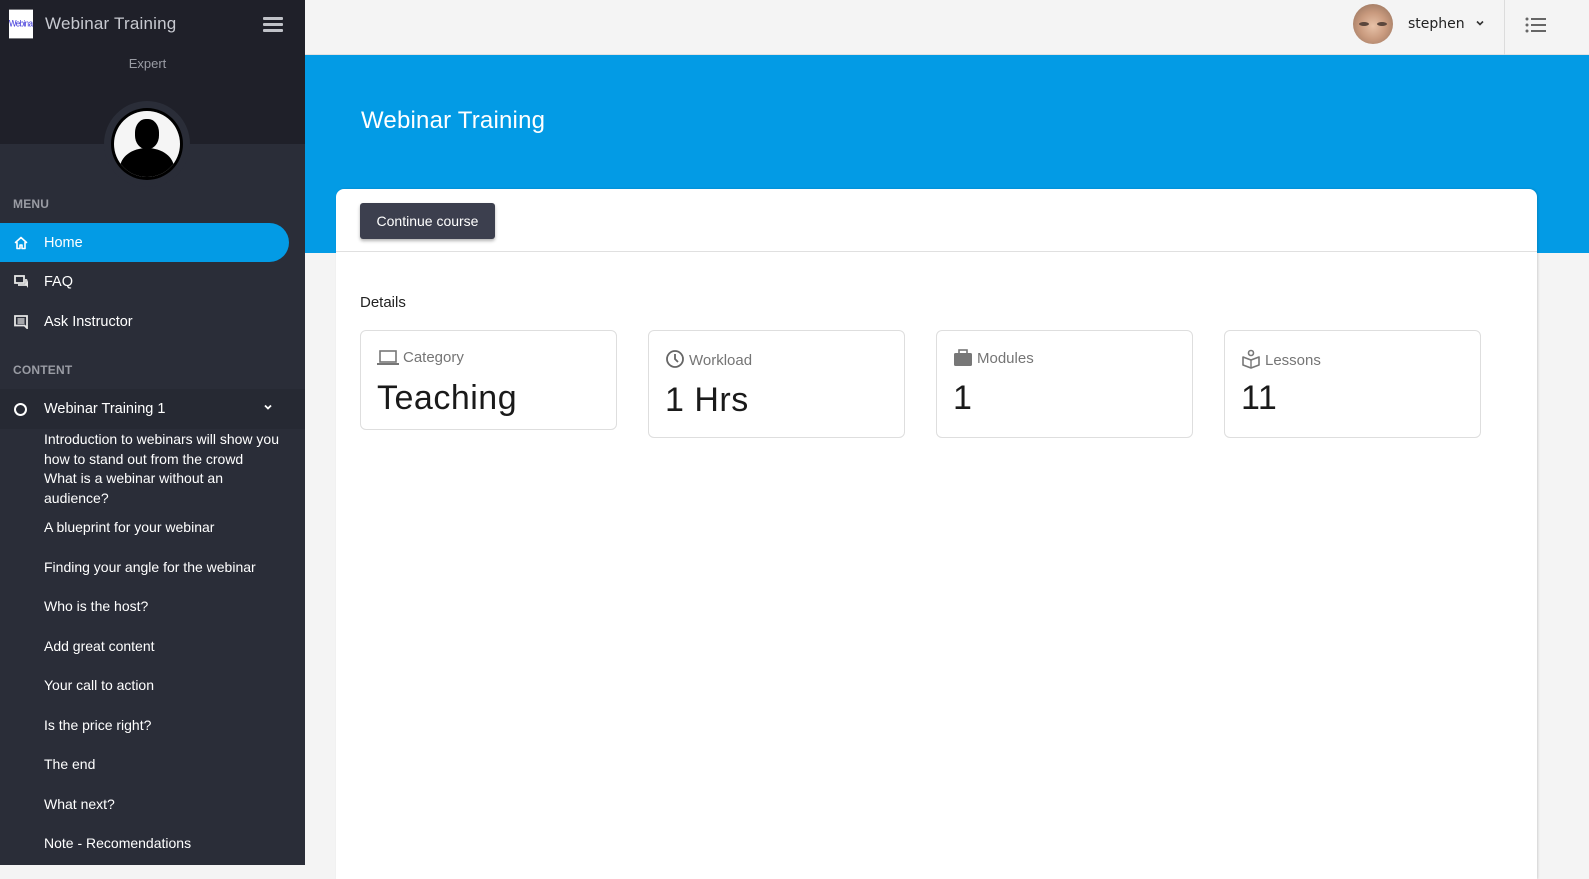  I want to click on sidebar-item-faq: FAQ, so click(144, 281).